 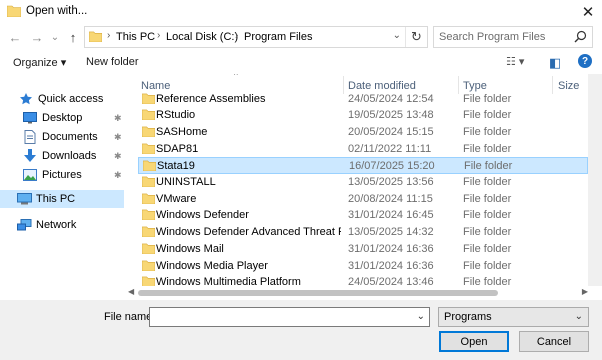 What do you see at coordinates (30, 156) in the screenshot?
I see `download-arrow-icon` at bounding box center [30, 156].